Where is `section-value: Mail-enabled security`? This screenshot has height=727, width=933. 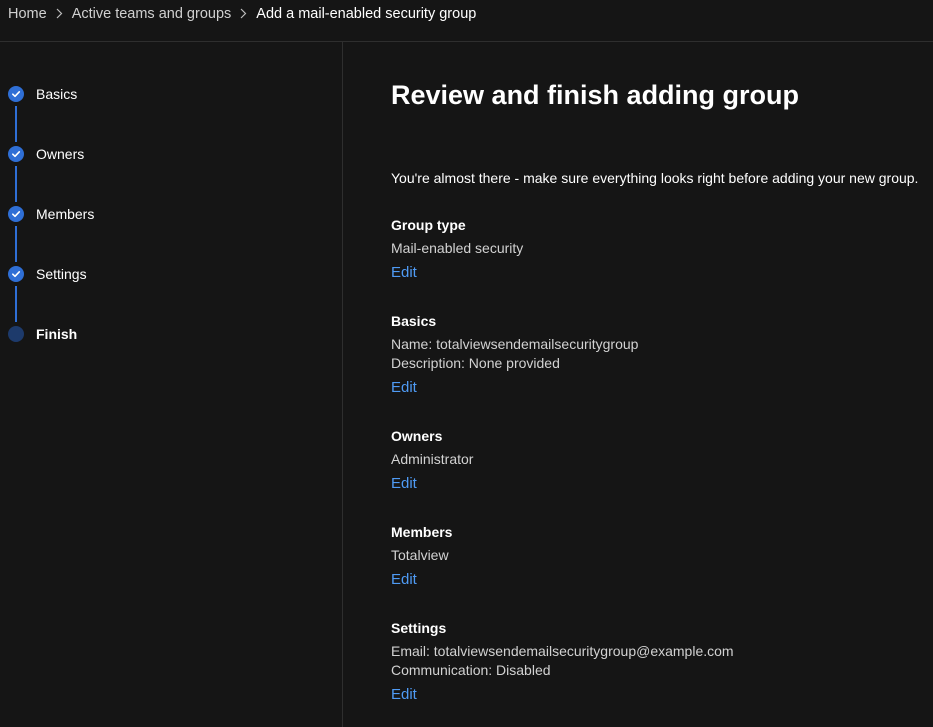 section-value: Mail-enabled security is located at coordinates (457, 248).